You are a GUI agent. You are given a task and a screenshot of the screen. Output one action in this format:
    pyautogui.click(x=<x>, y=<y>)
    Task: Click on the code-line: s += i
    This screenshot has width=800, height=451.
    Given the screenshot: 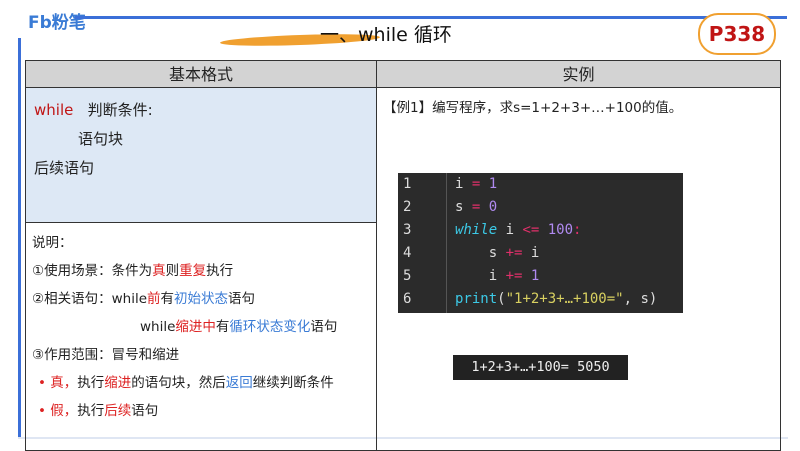 What is the action you would take?
    pyautogui.click(x=497, y=253)
    